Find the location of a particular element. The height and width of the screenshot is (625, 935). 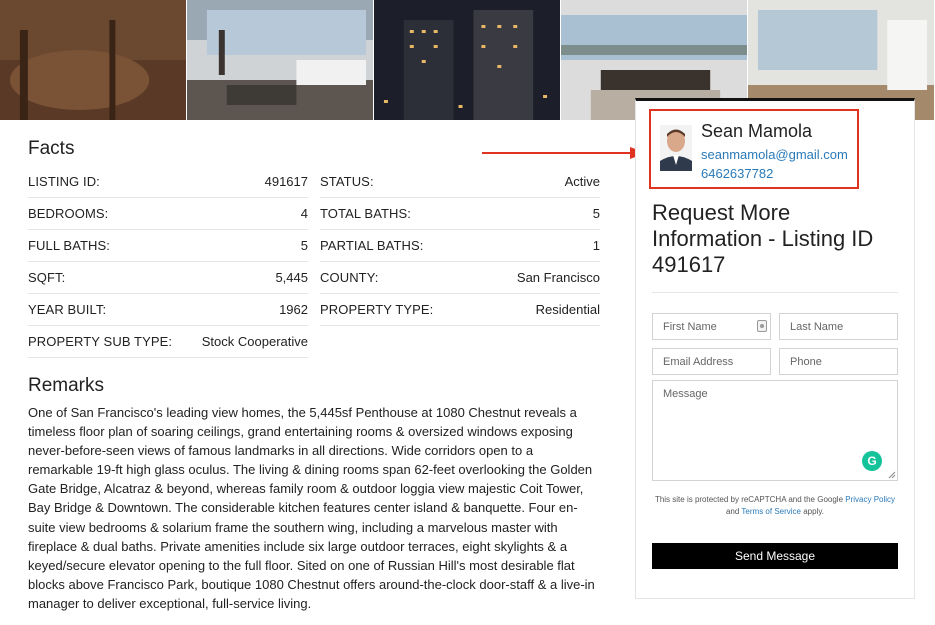

agent-avatar is located at coordinates (676, 148).